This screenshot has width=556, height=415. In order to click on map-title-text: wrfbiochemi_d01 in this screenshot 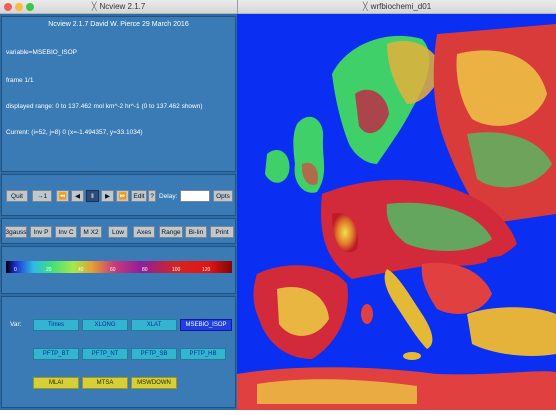, I will do `click(401, 6)`.